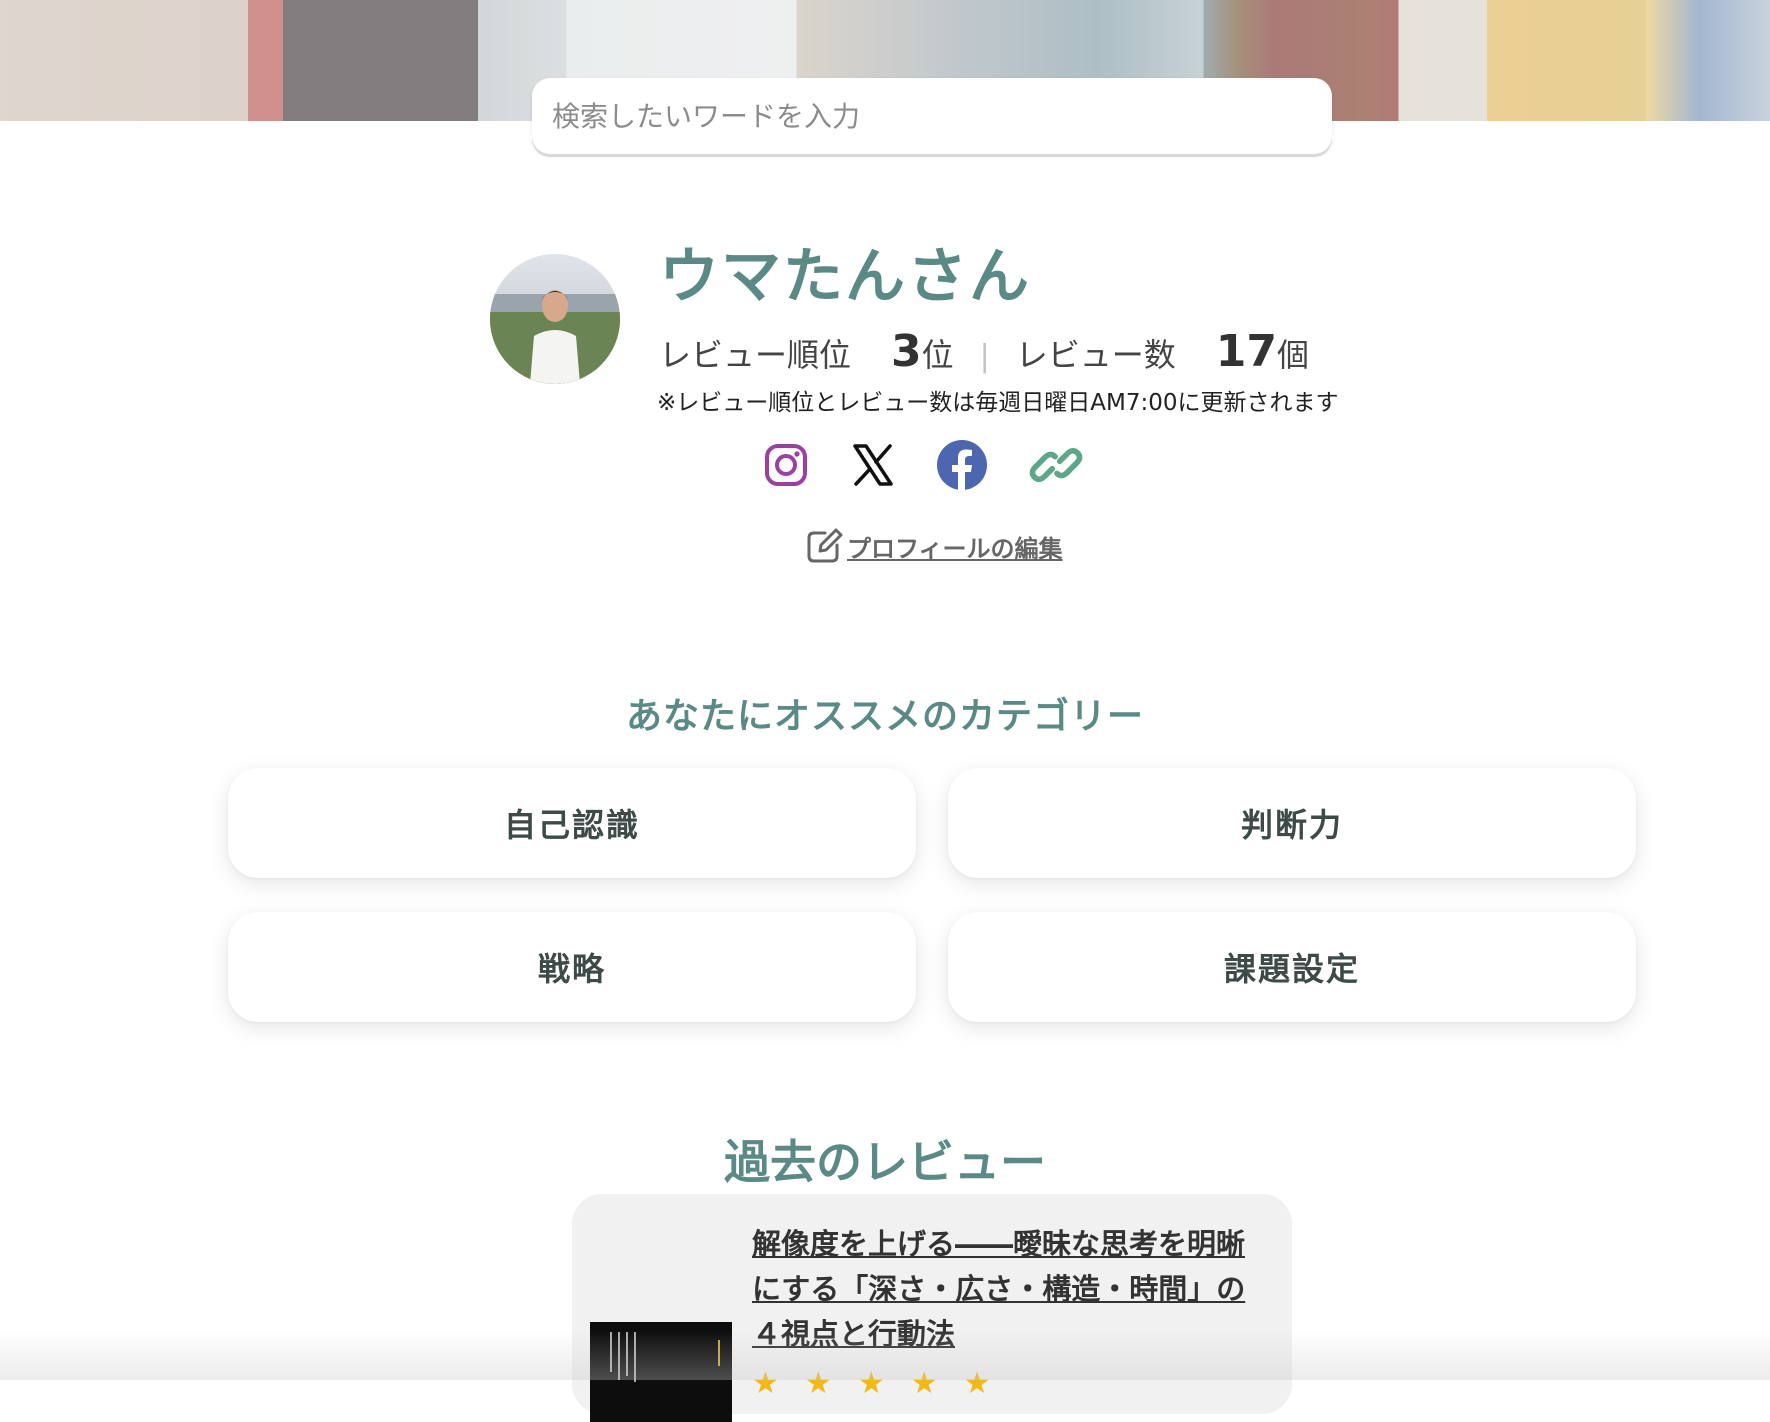 The width and height of the screenshot is (1770, 1422). I want to click on category-card: 課題設定, so click(1292, 967).